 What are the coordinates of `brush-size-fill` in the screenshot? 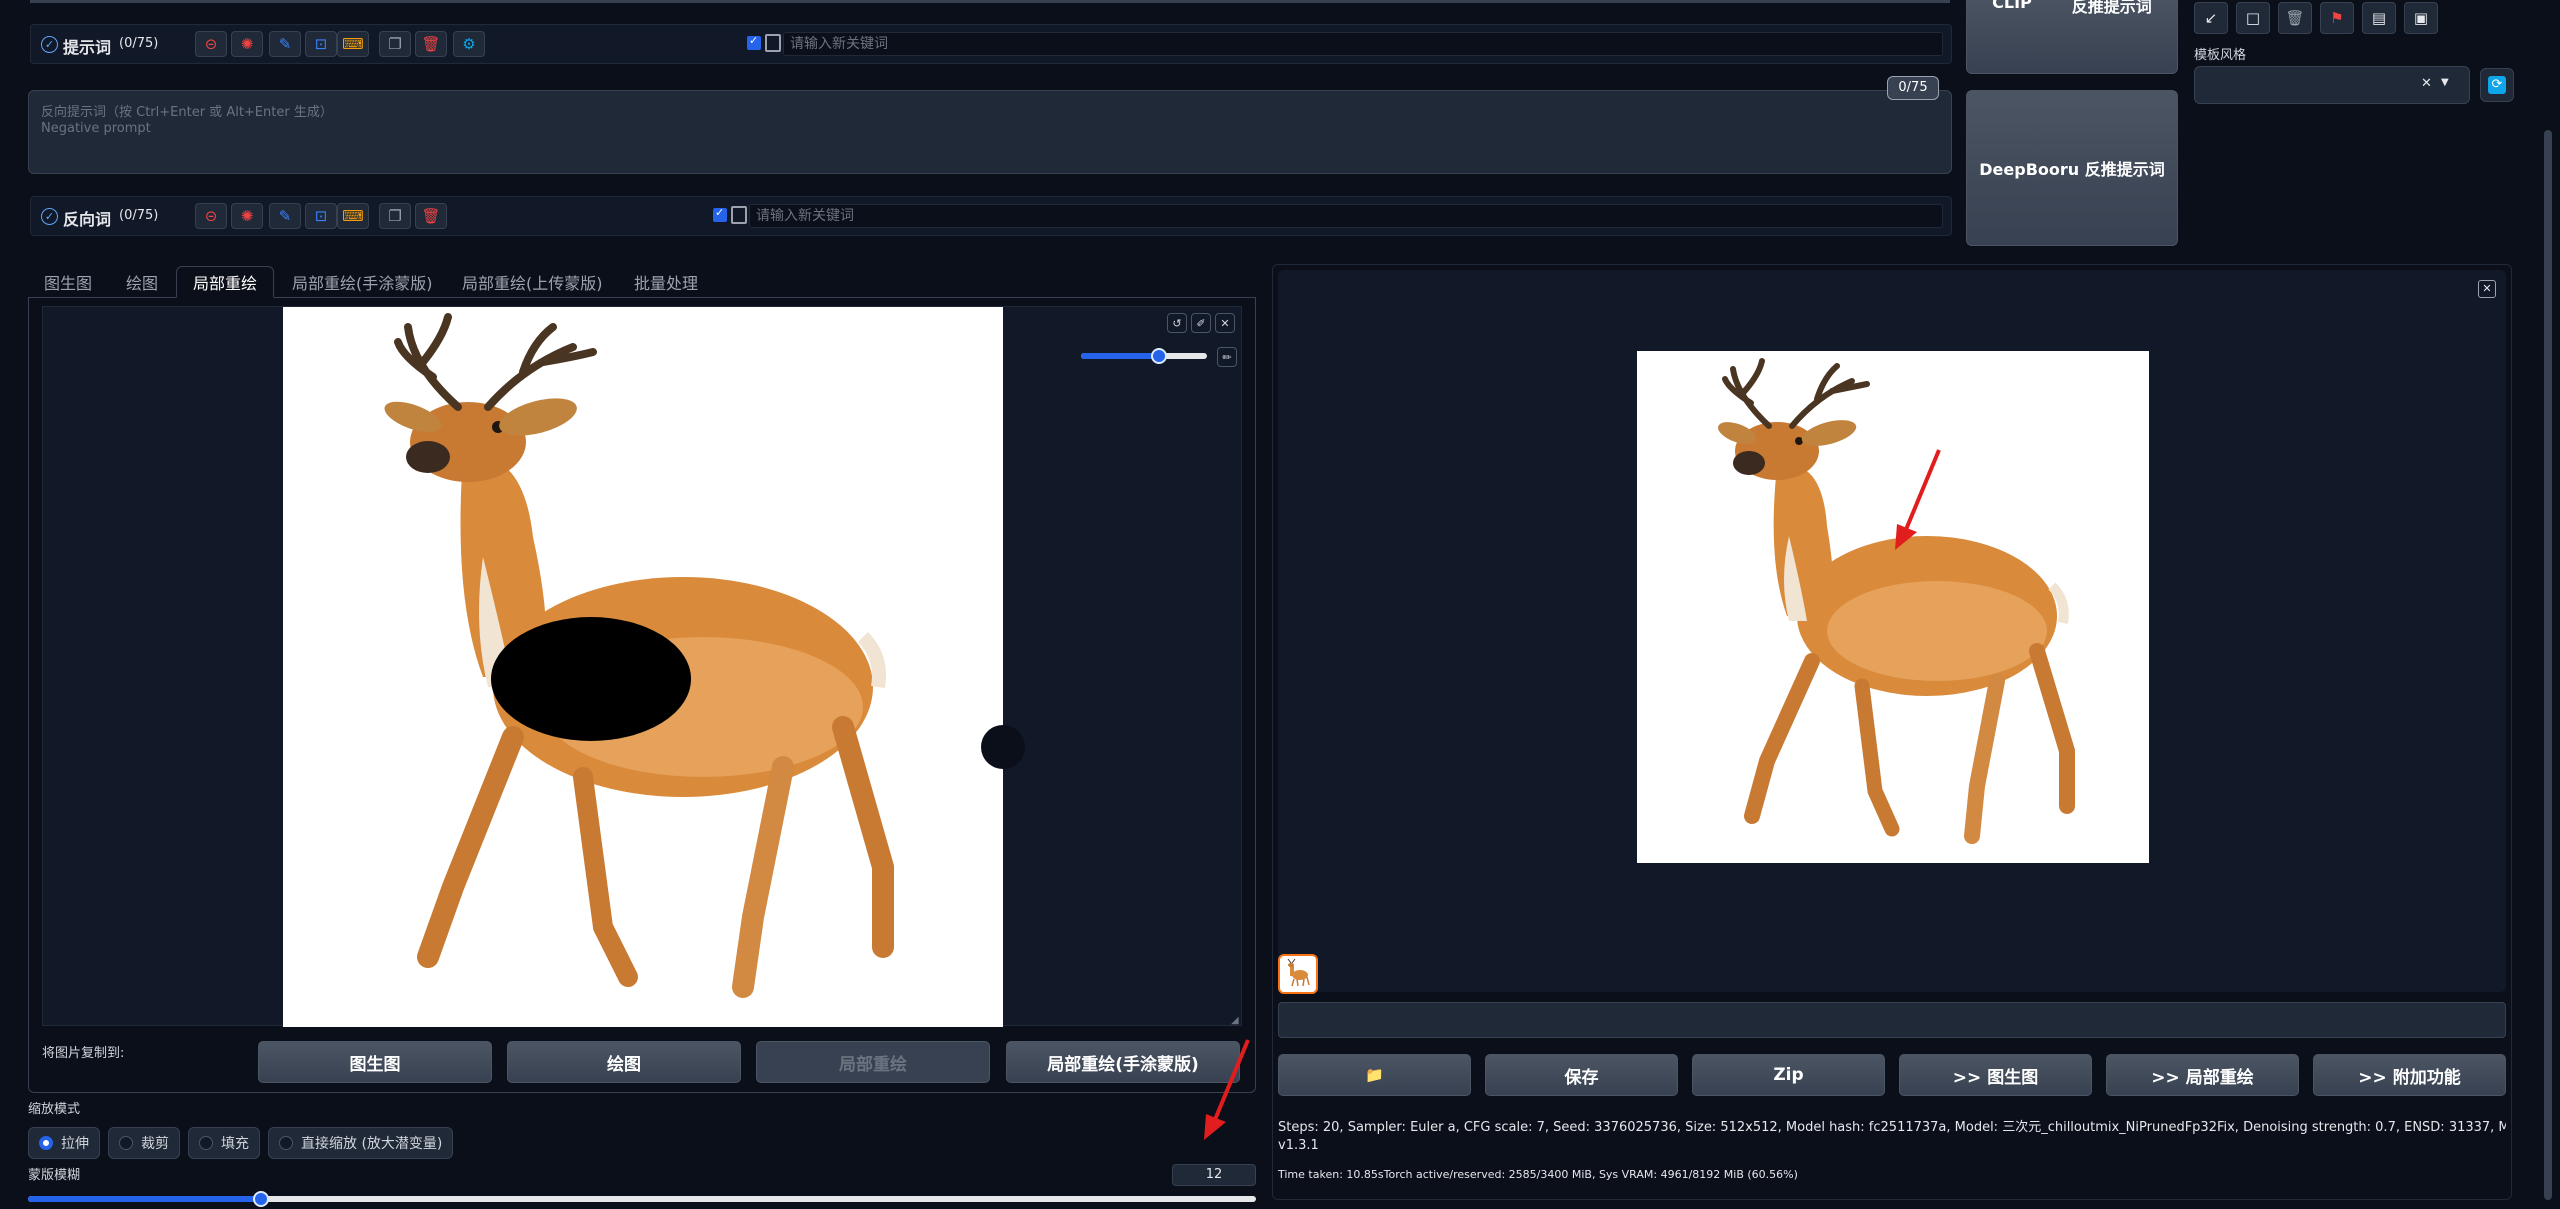 It's located at (1120, 356).